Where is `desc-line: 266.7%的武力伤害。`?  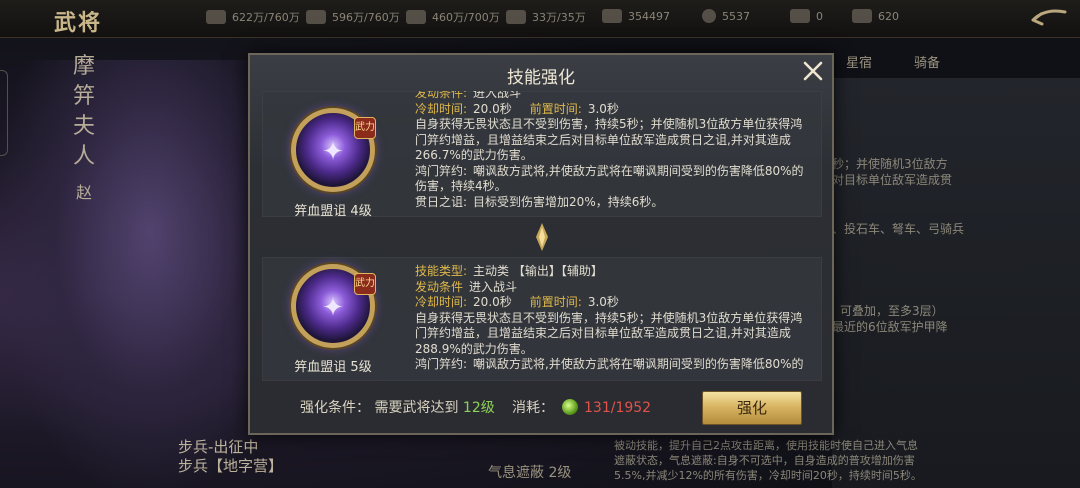
desc-line: 266.7%的武力伤害。 is located at coordinates (474, 155).